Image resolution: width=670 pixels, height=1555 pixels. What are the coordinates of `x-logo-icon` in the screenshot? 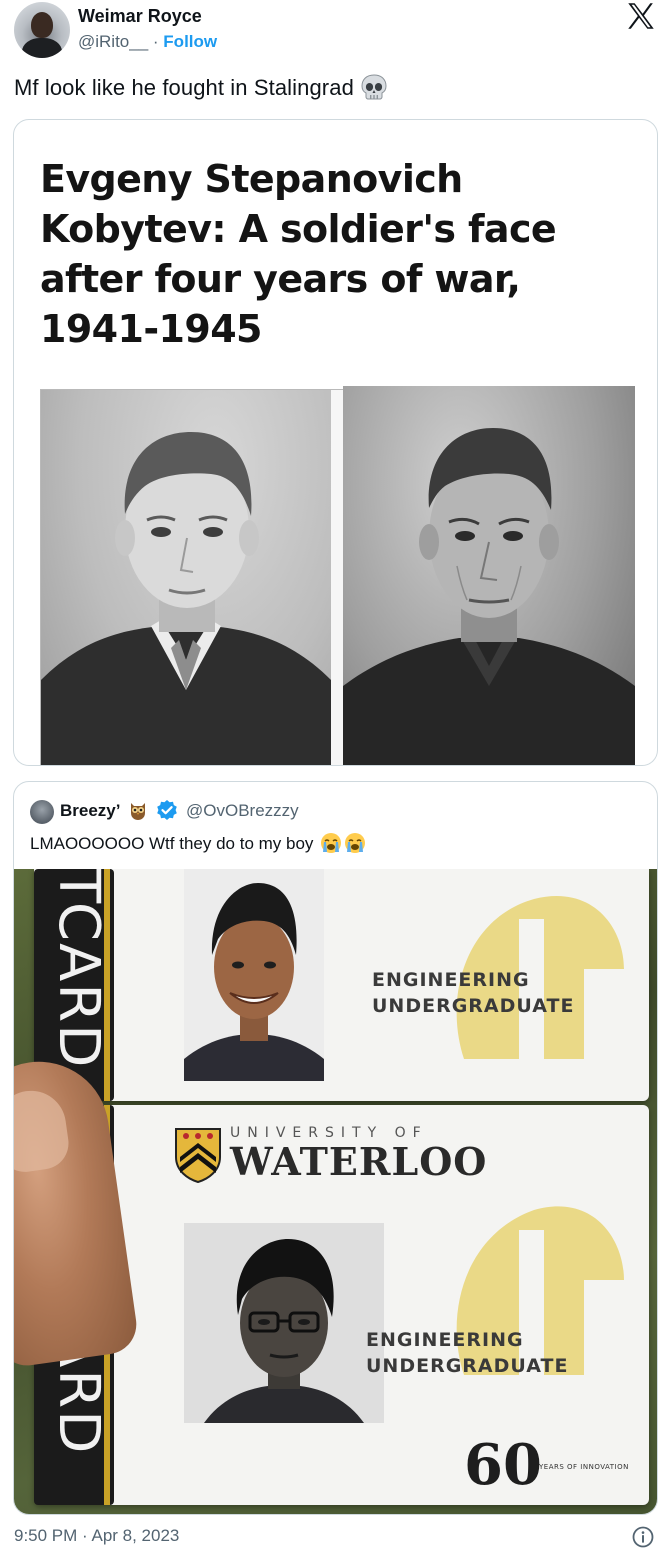 It's located at (641, 16).